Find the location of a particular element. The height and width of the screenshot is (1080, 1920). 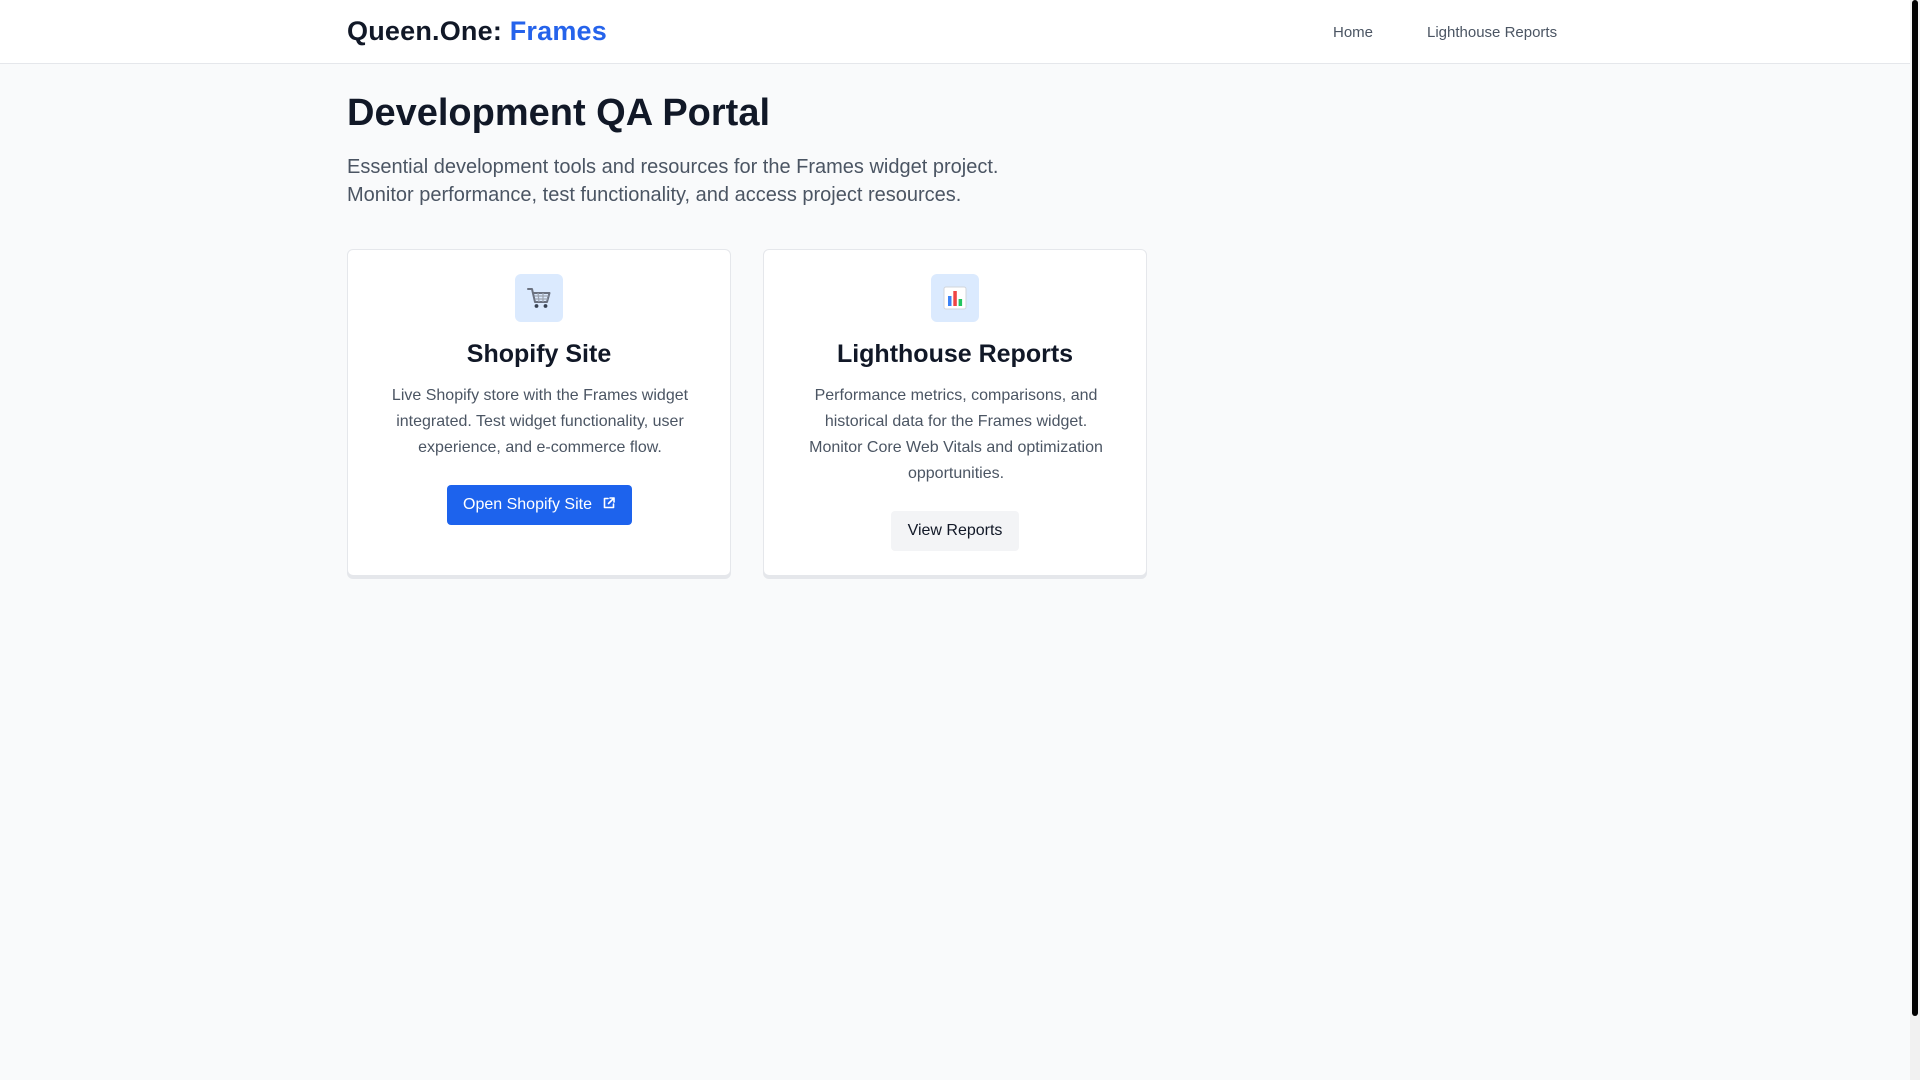

brand-prefix: Queen.One: is located at coordinates (425, 31).